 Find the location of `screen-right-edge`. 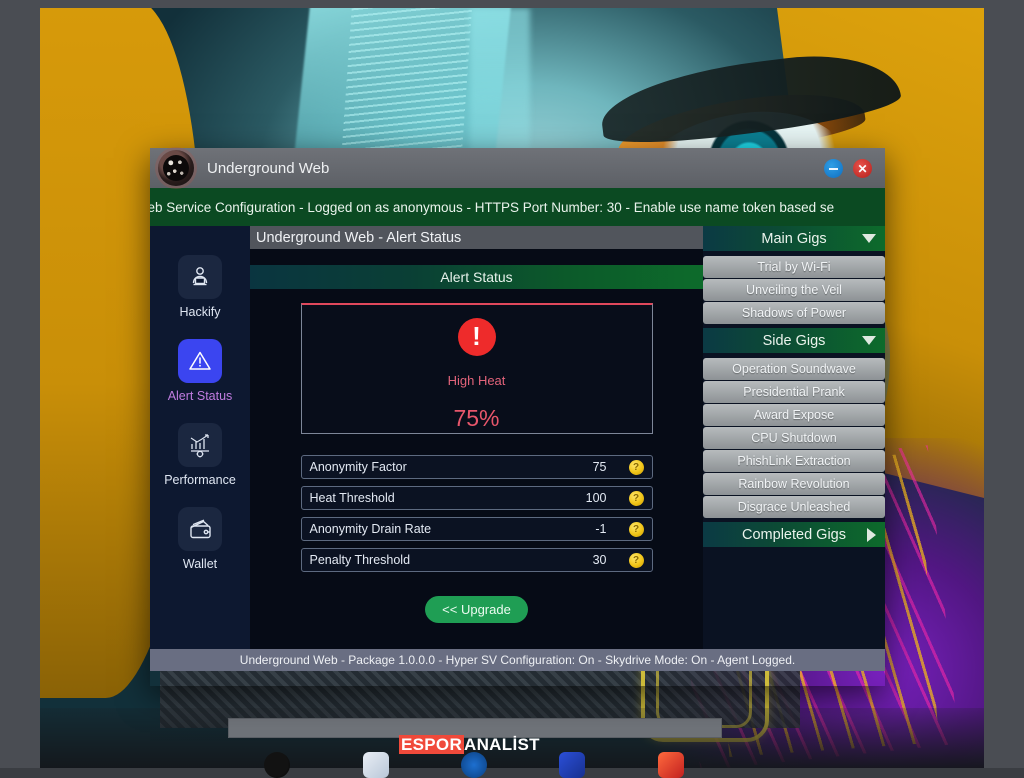

screen-right-edge is located at coordinates (1004, 384).